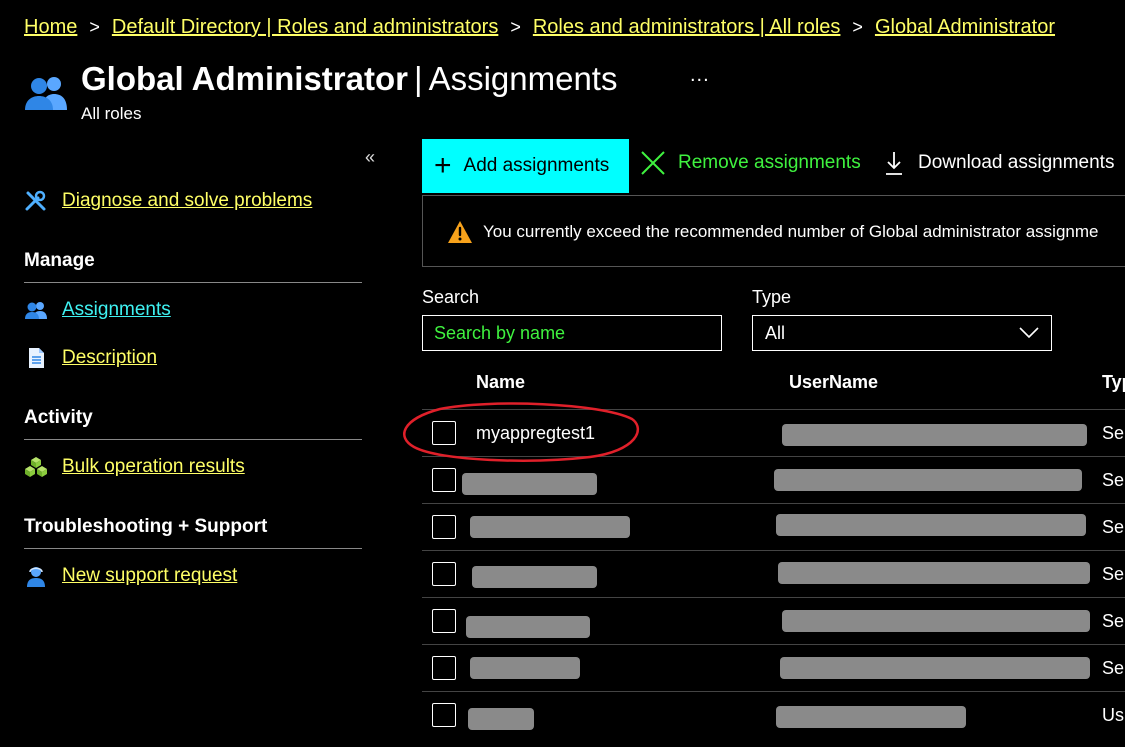 The width and height of the screenshot is (1125, 747). Describe the element at coordinates (523, 78) in the screenshot. I see `page-title-section: Assignments` at that location.